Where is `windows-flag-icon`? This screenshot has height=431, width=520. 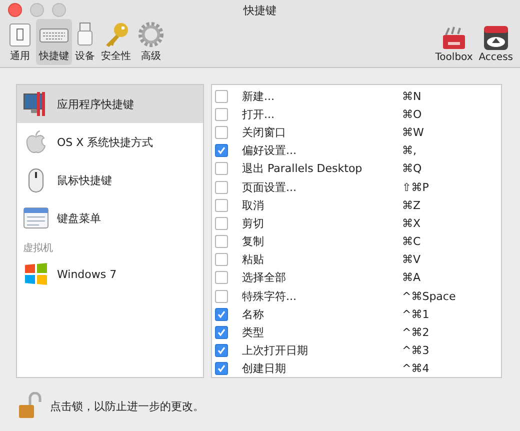
windows-flag-icon is located at coordinates (36, 274).